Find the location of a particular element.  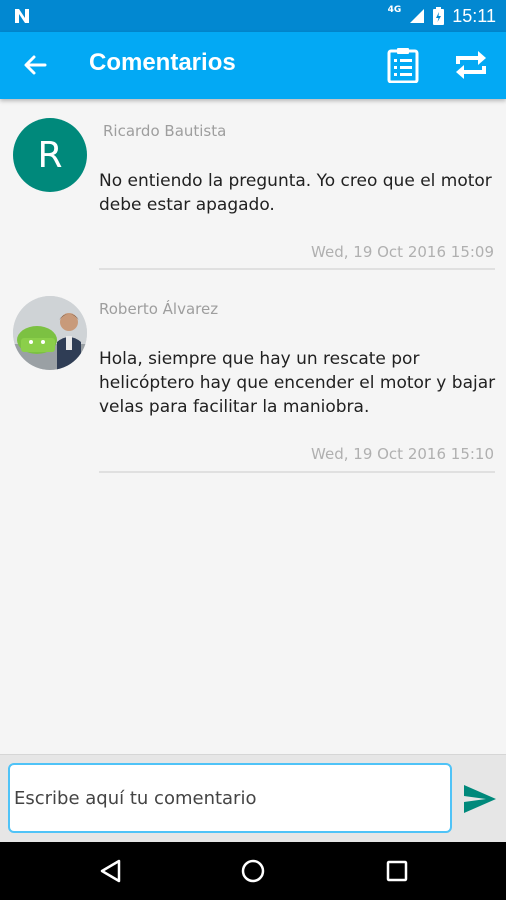

clock: 15:11 is located at coordinates (474, 15).